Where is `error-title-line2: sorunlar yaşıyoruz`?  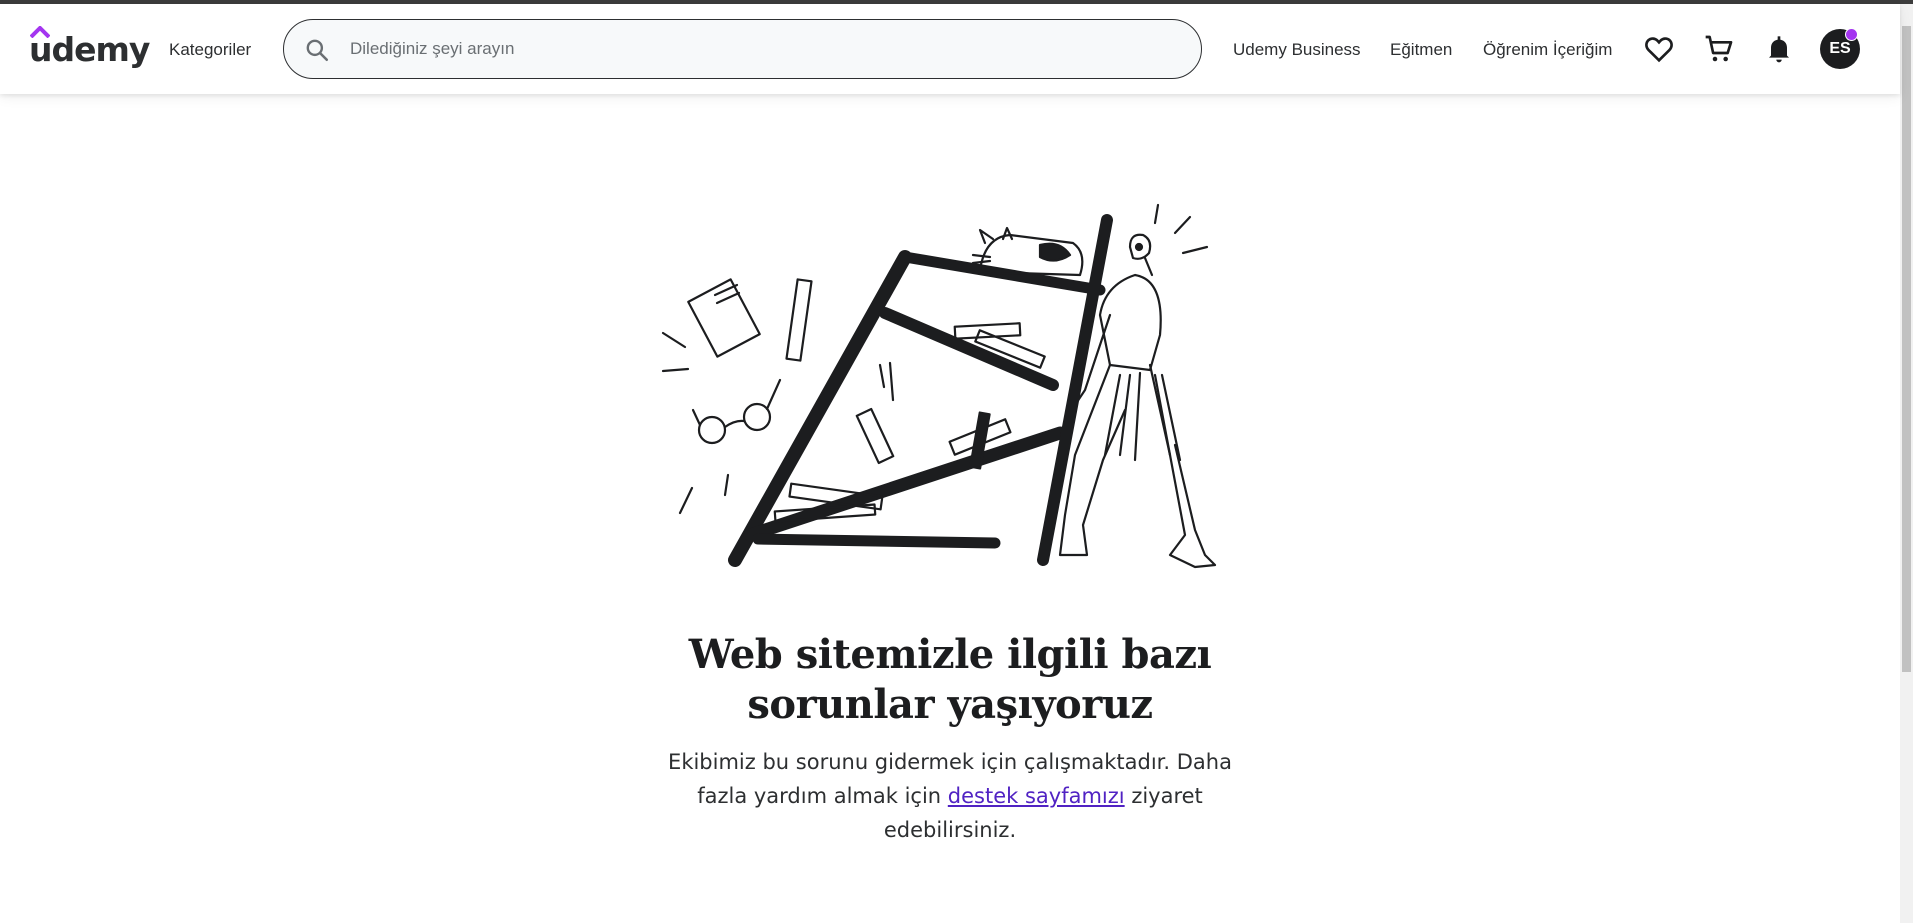 error-title-line2: sorunlar yaşıyoruz is located at coordinates (950, 704).